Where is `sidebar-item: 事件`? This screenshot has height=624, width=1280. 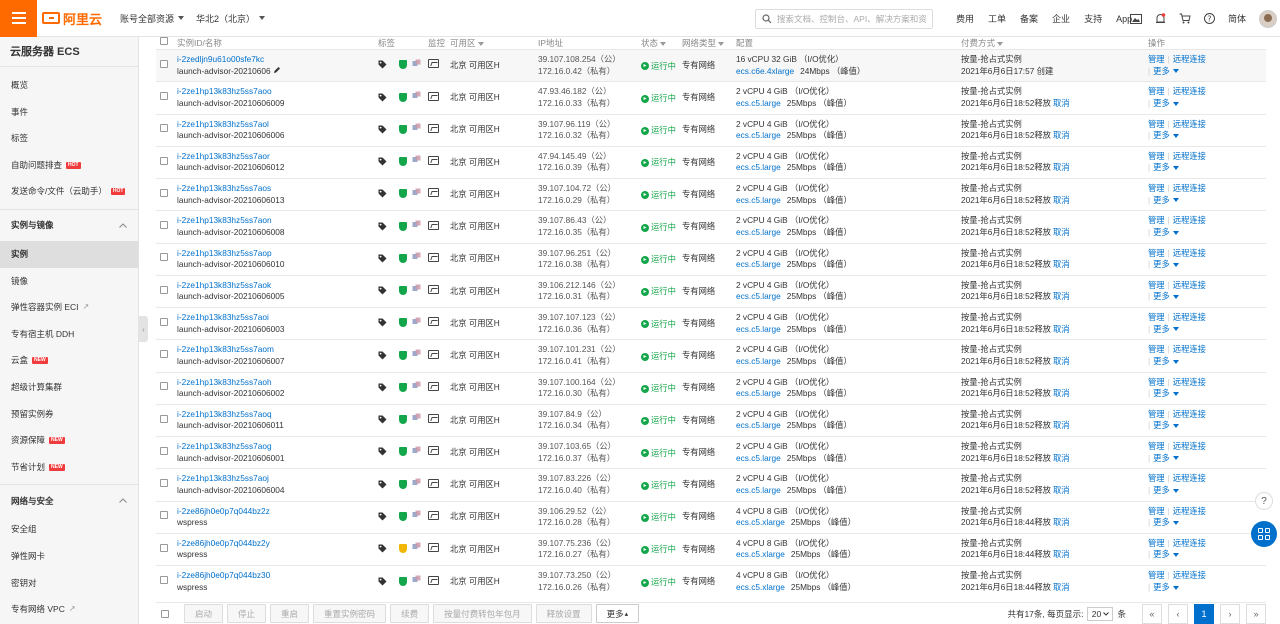
sidebar-item: 事件 is located at coordinates (69, 112).